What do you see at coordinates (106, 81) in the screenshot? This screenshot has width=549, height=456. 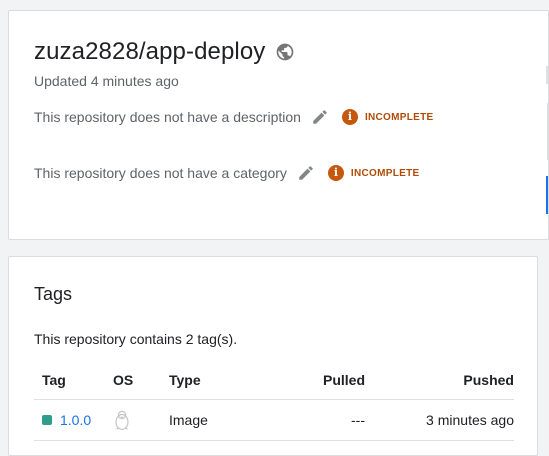 I see `updated-timestamp: Updated 4 minutes ago` at bounding box center [106, 81].